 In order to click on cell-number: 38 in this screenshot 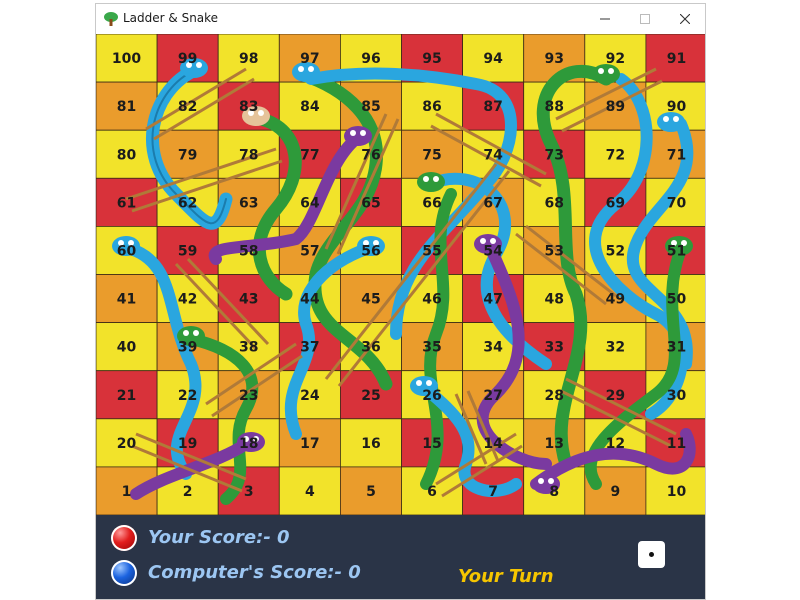, I will do `click(248, 348)`.